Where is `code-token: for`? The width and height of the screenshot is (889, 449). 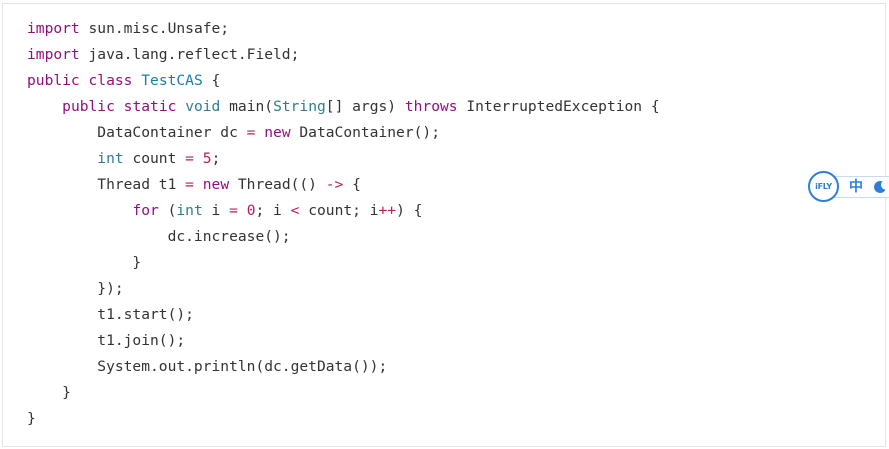
code-token: for is located at coordinates (145, 210).